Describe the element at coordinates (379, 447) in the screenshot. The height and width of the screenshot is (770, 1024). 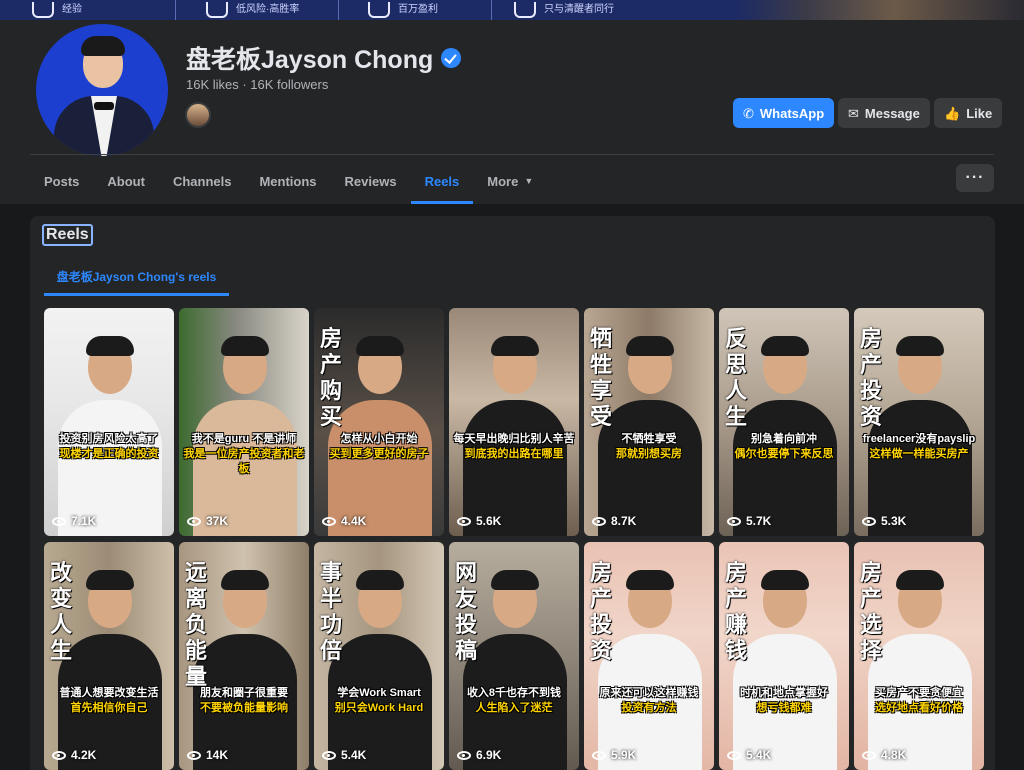
I see `reel-caption: 怎样从小白开始 买到更多更好的房子` at that location.